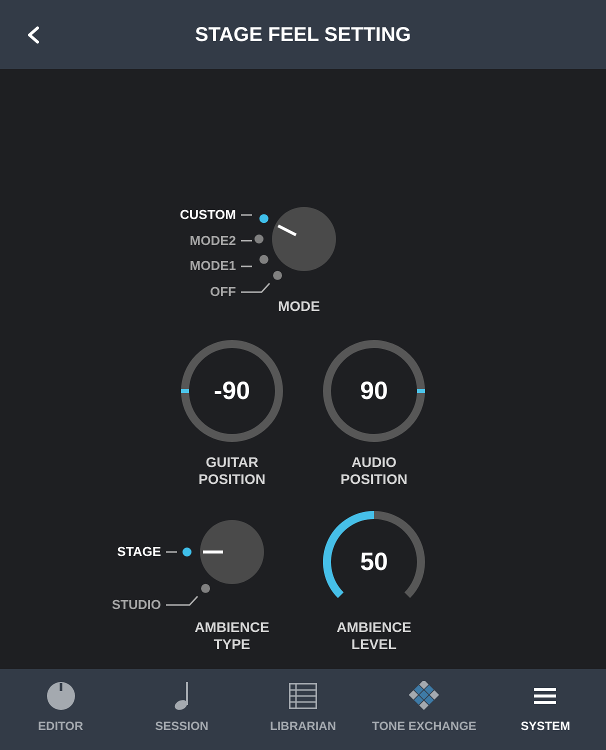  What do you see at coordinates (374, 471) in the screenshot?
I see `control-label: AUDIO POSITION` at bounding box center [374, 471].